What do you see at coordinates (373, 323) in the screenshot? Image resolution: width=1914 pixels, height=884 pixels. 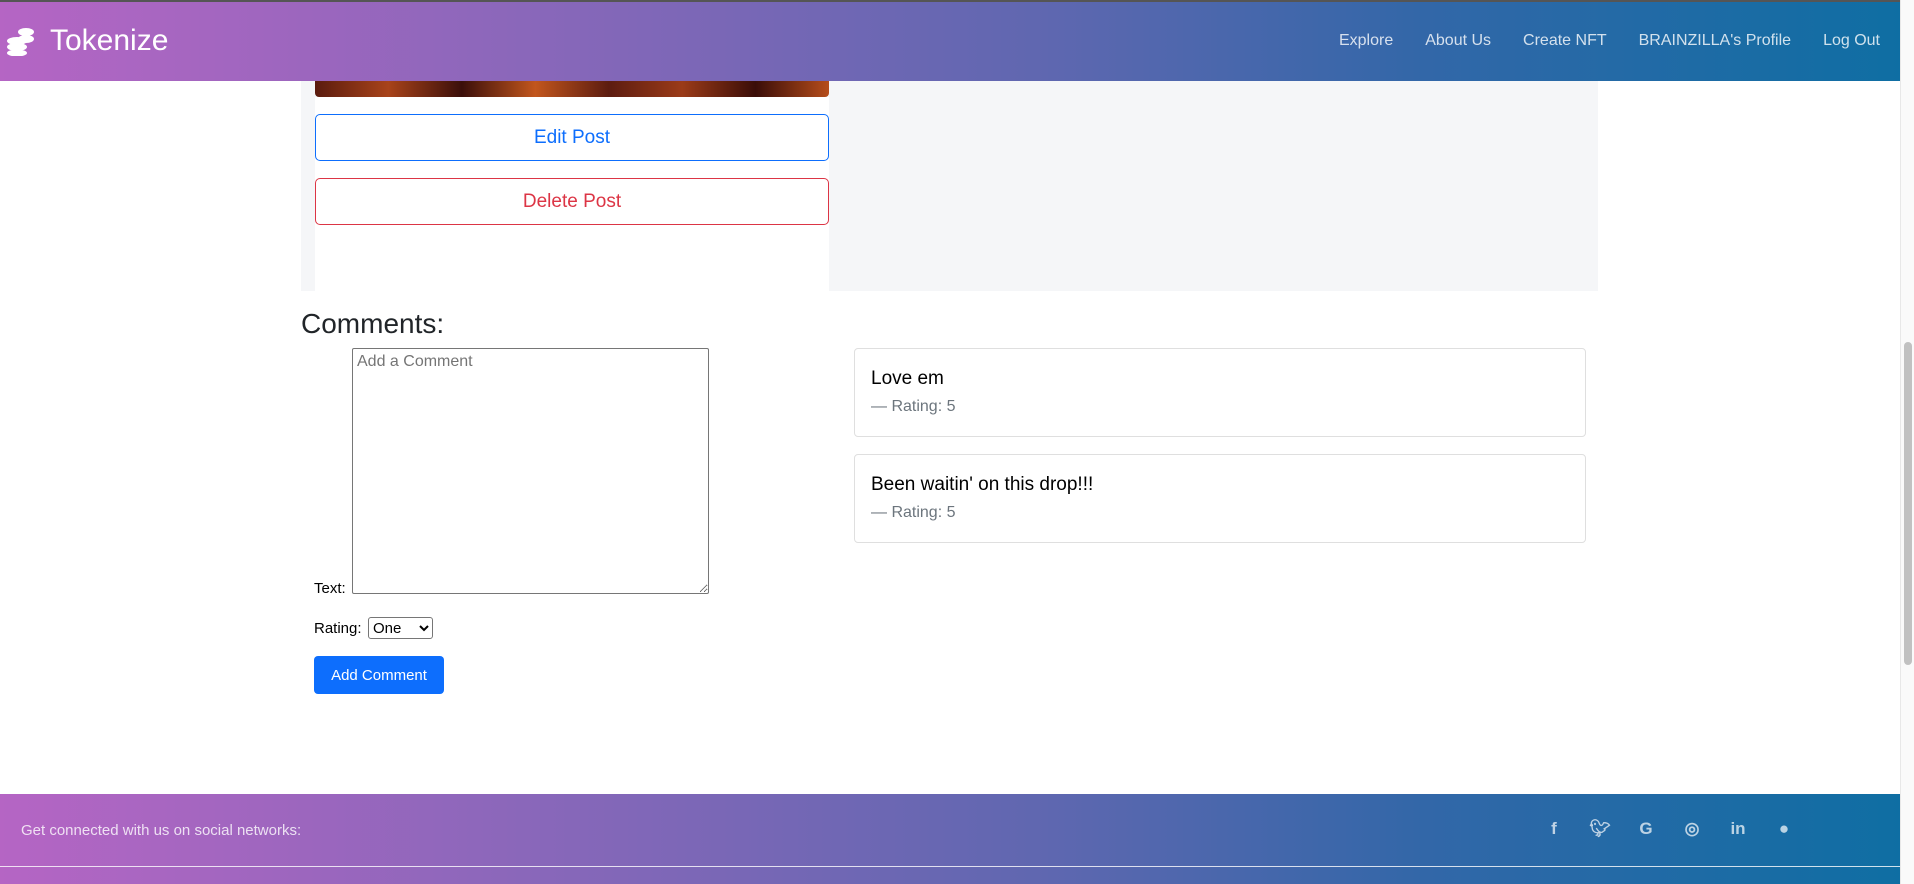 I see `comments-heading: Comments:` at bounding box center [373, 323].